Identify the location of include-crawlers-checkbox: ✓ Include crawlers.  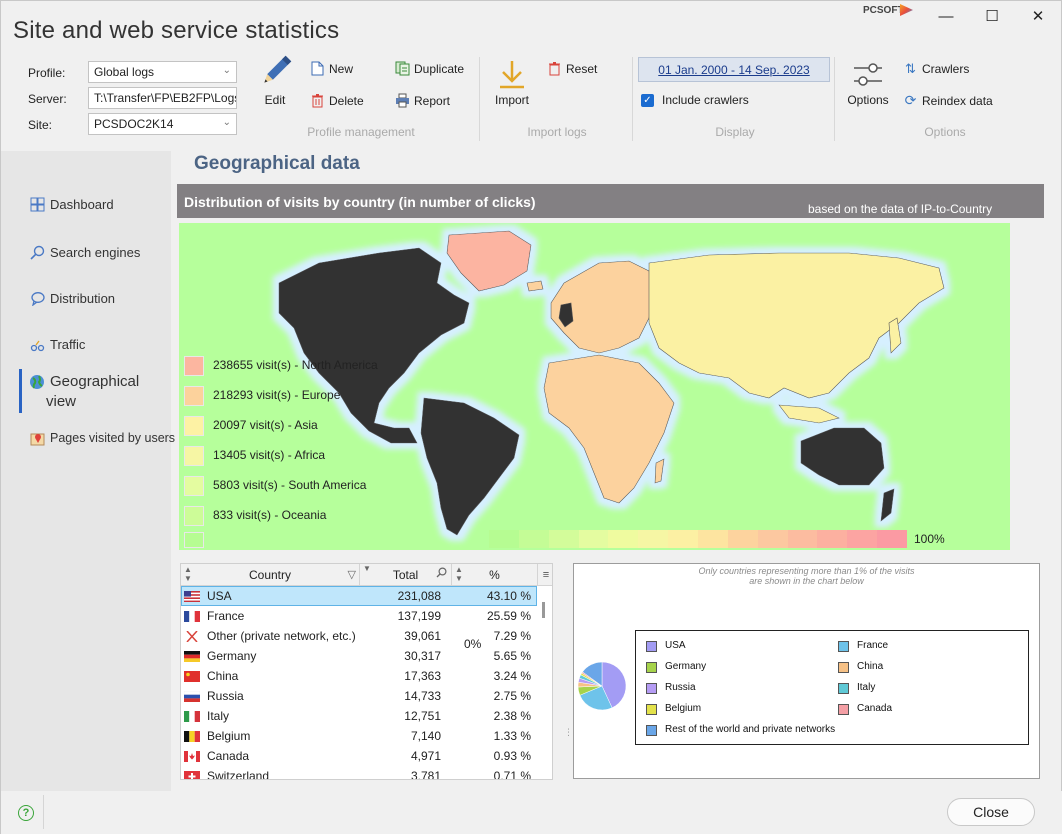
(695, 100).